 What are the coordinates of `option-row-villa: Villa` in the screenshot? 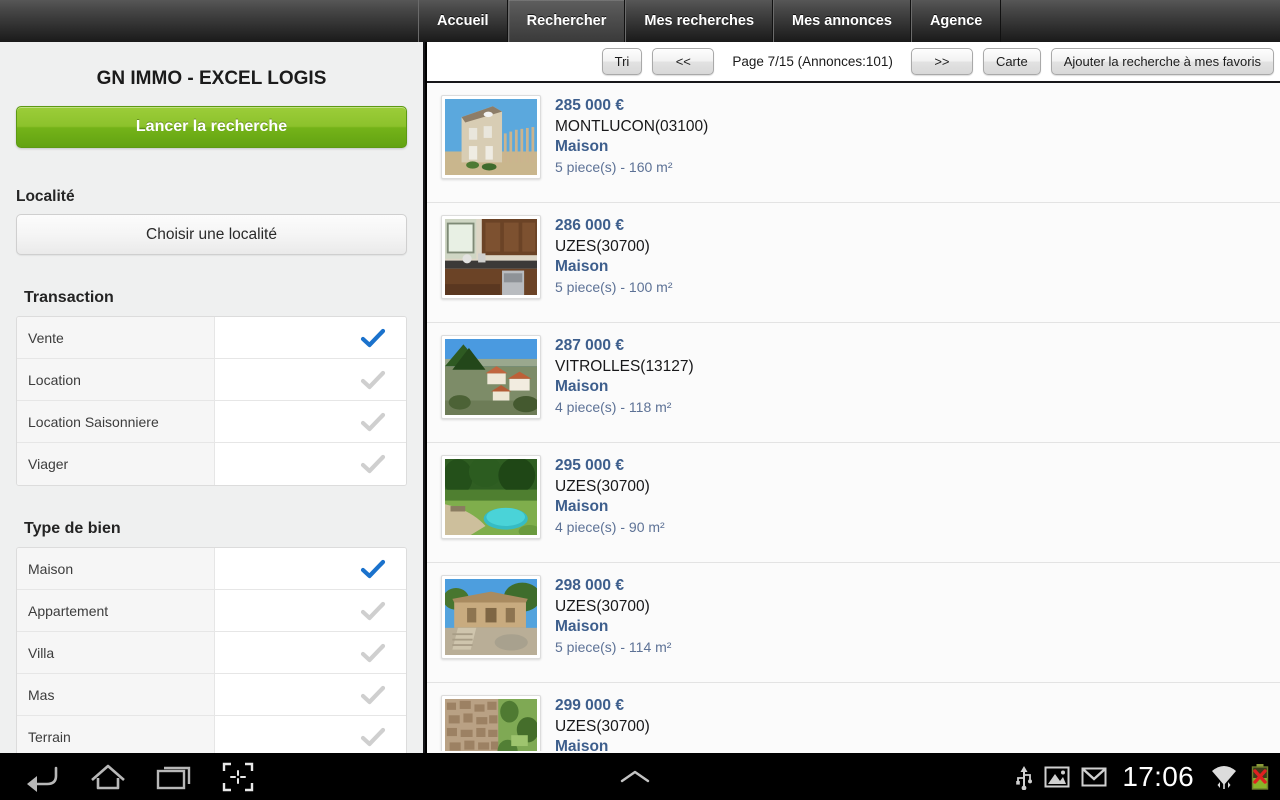 It's located at (211, 653).